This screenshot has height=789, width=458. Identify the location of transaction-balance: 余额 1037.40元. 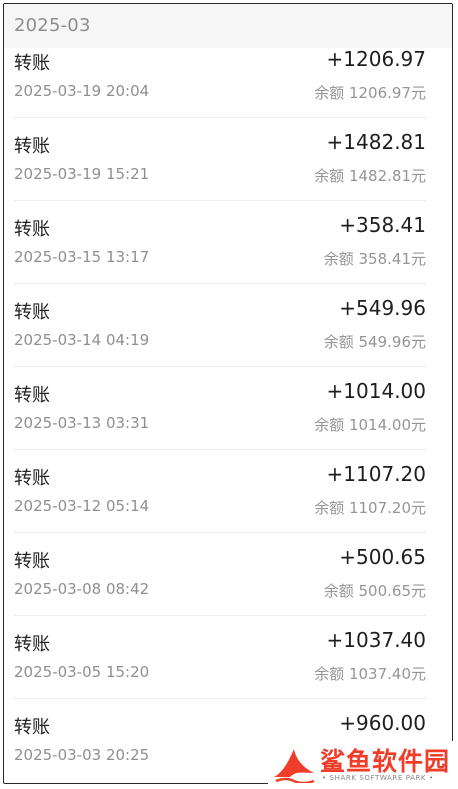
(370, 674).